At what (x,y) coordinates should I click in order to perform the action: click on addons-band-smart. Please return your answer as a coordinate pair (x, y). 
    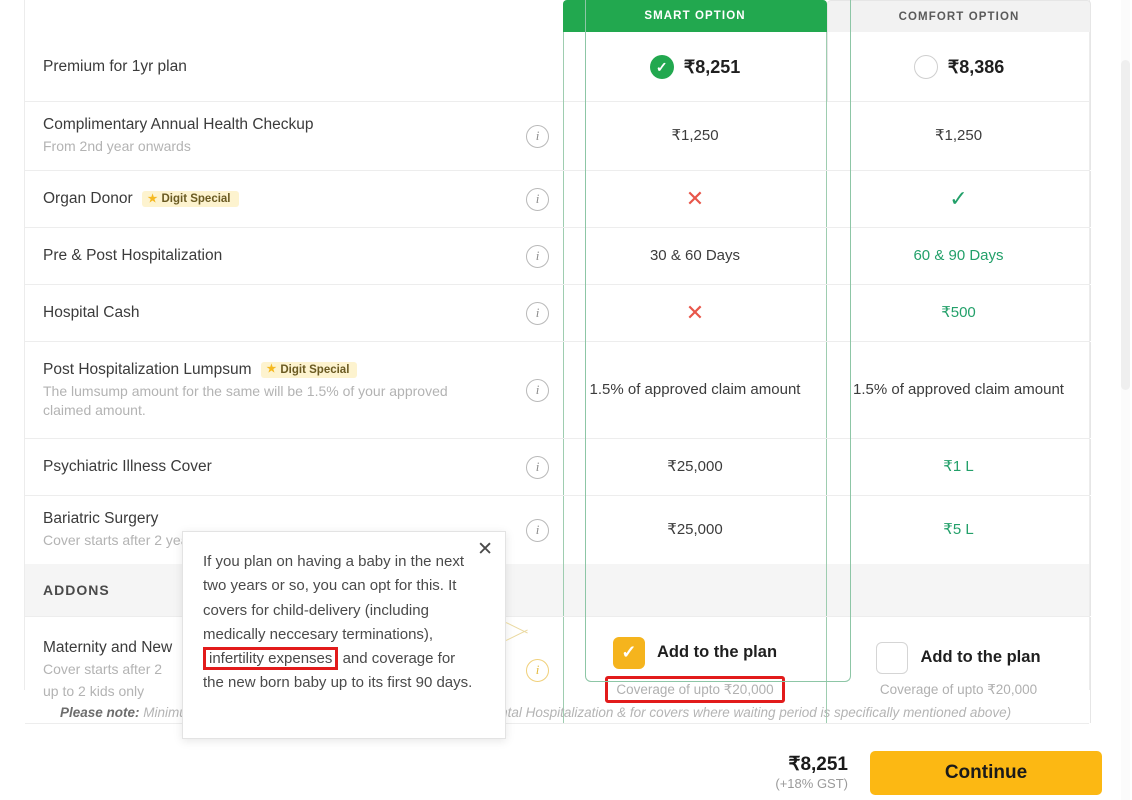
    Looking at the image, I should click on (695, 590).